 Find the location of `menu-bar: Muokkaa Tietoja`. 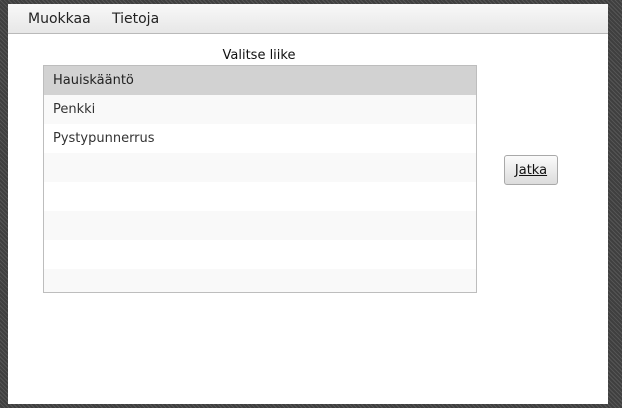

menu-bar: Muokkaa Tietoja is located at coordinates (308, 19).